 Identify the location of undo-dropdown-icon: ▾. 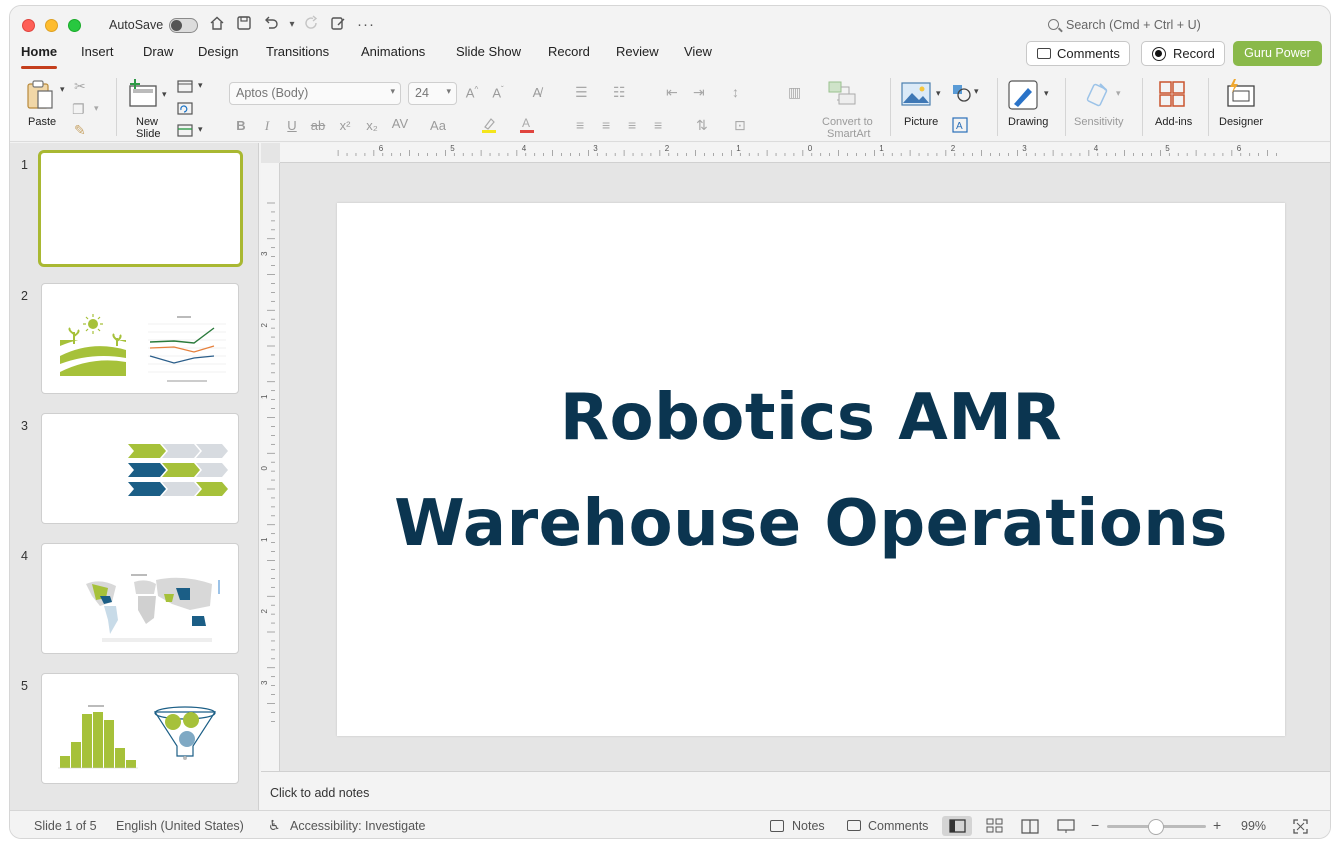
(292, 25).